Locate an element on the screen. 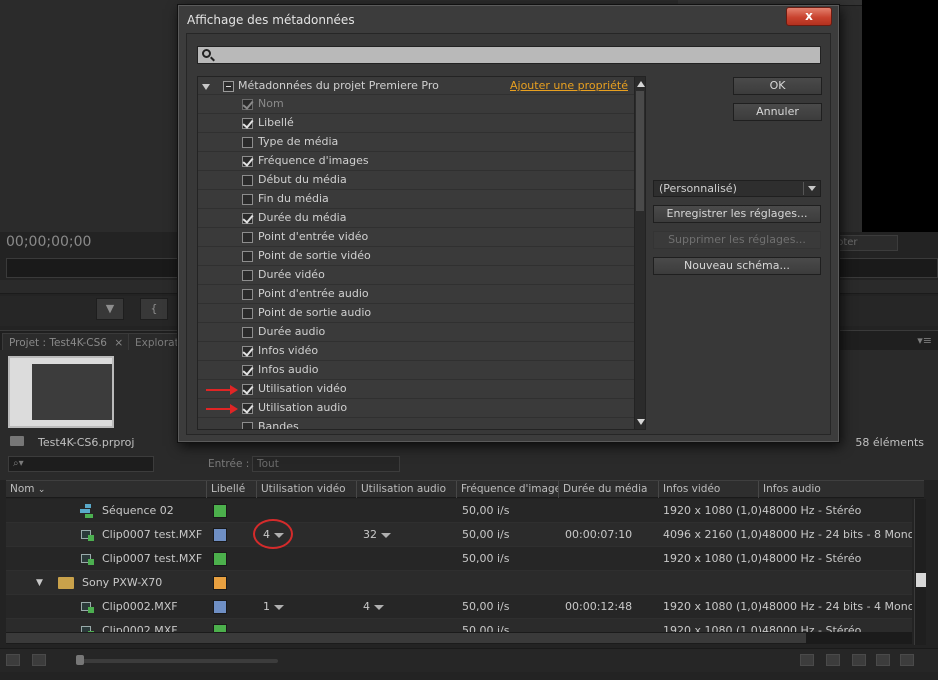  preset-select: (Personnalisé) is located at coordinates (737, 188).